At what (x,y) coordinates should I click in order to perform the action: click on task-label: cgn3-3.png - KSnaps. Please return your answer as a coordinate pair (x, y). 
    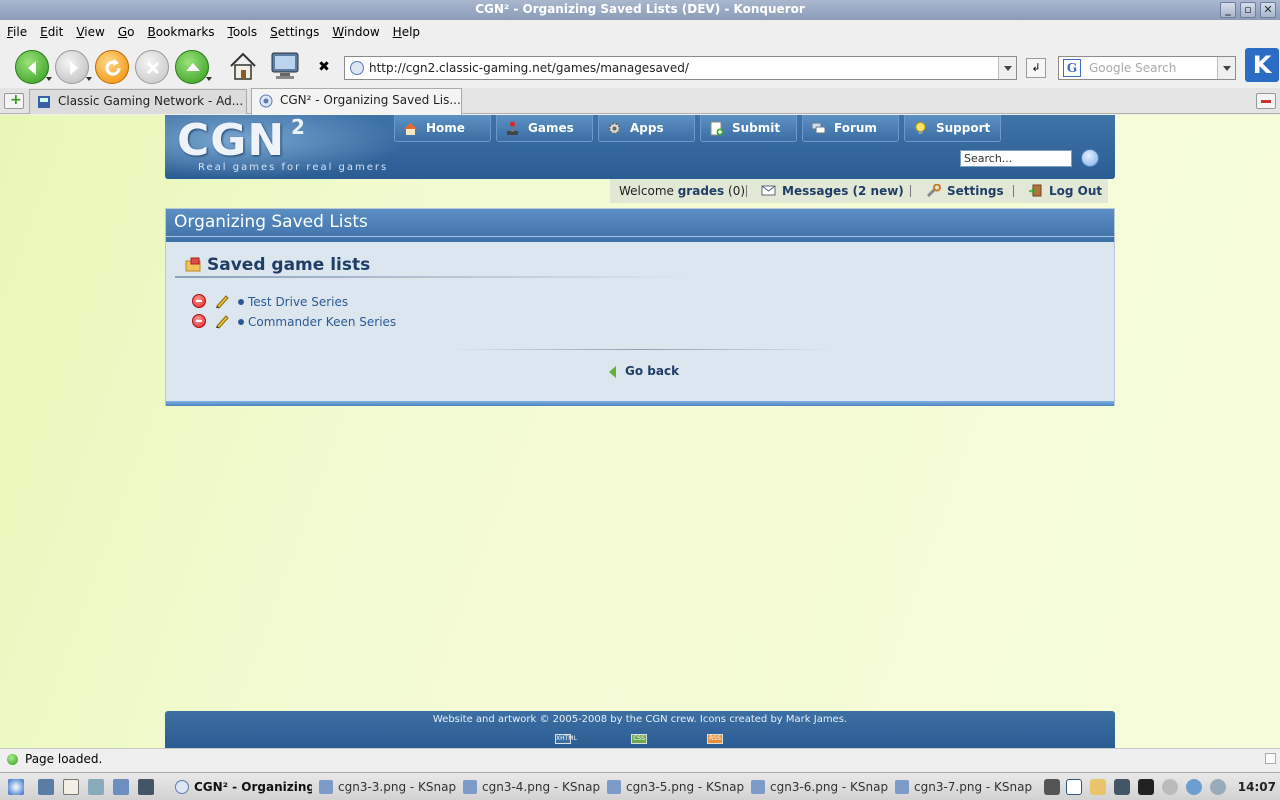
    Looking at the image, I should click on (397, 787).